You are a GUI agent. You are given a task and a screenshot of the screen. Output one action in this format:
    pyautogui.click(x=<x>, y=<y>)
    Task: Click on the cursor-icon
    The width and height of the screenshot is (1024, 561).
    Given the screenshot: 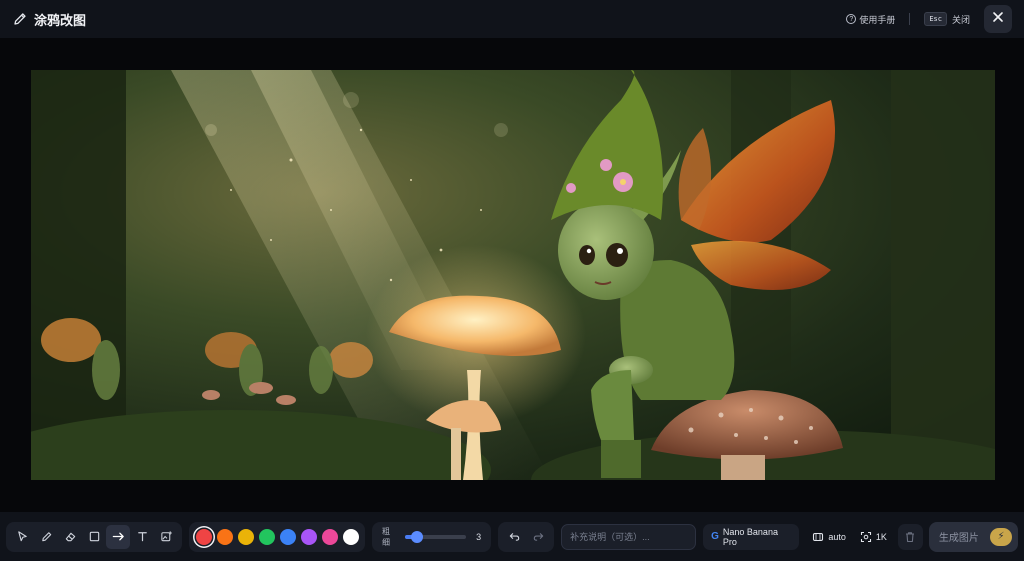 What is the action you would take?
    pyautogui.click(x=22, y=536)
    